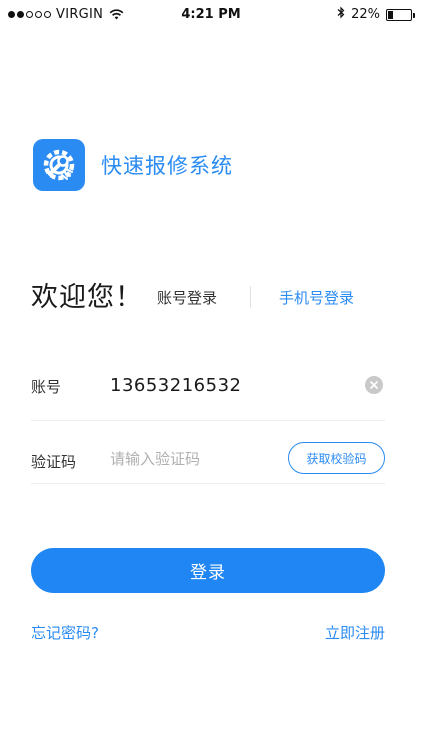 Image resolution: width=422 pixels, height=750 pixels. Describe the element at coordinates (316, 297) in the screenshot. I see `tab-phone-login: 手机号登录` at that location.